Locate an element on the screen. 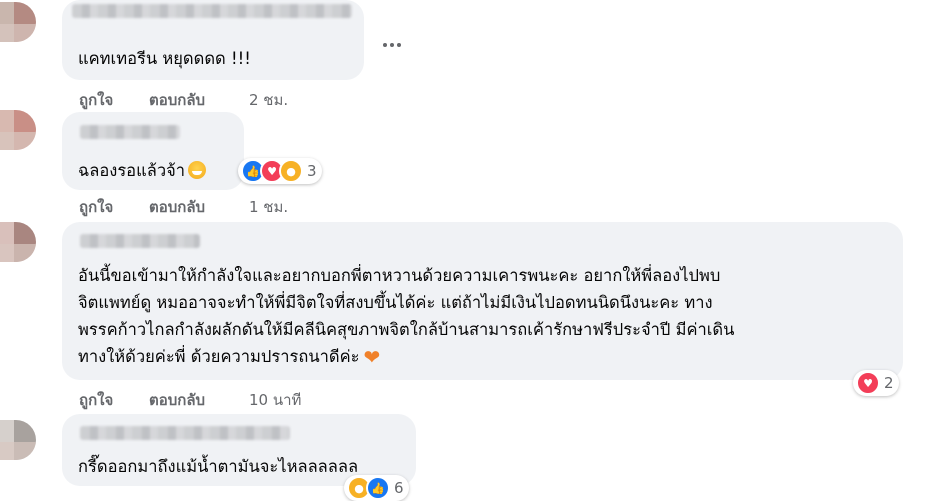 Image resolution: width=938 pixels, height=501 pixels. reaction-summary: ● 👍 6 is located at coordinates (376, 488).